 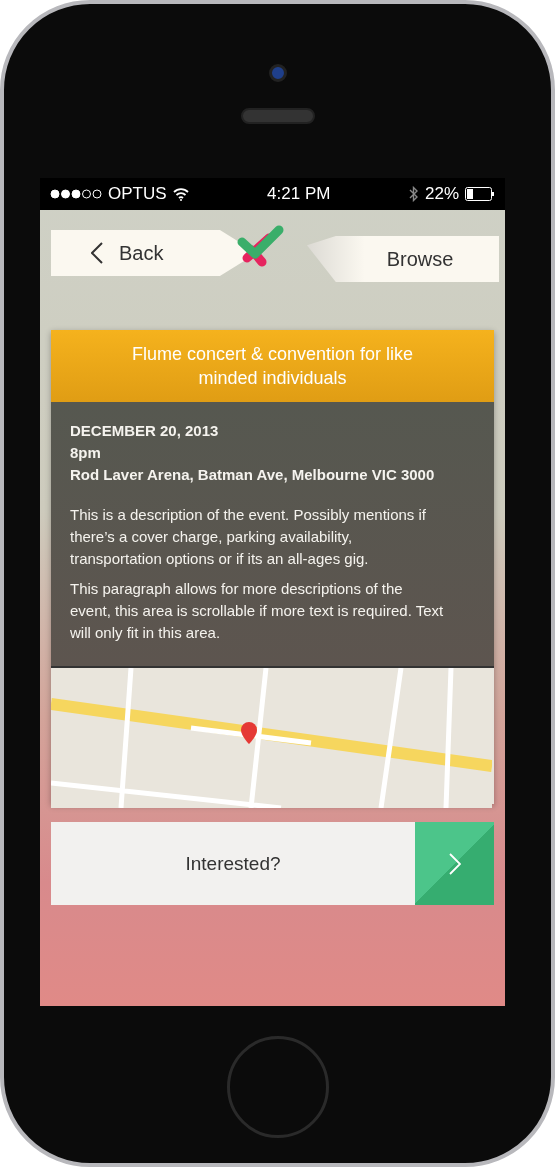 What do you see at coordinates (403, 259) in the screenshot?
I see `browse-button: Browse` at bounding box center [403, 259].